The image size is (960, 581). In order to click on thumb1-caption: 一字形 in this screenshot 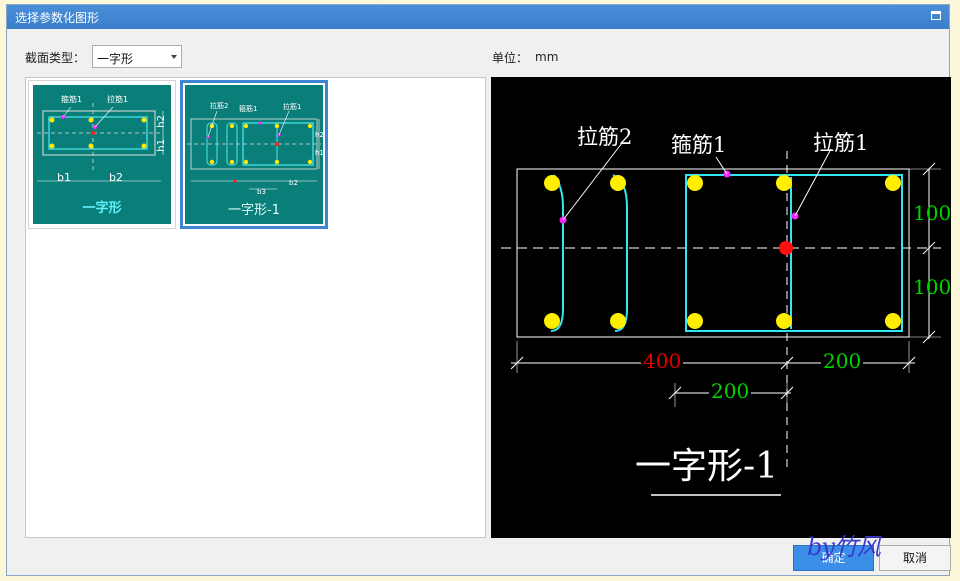, I will do `click(102, 208)`.